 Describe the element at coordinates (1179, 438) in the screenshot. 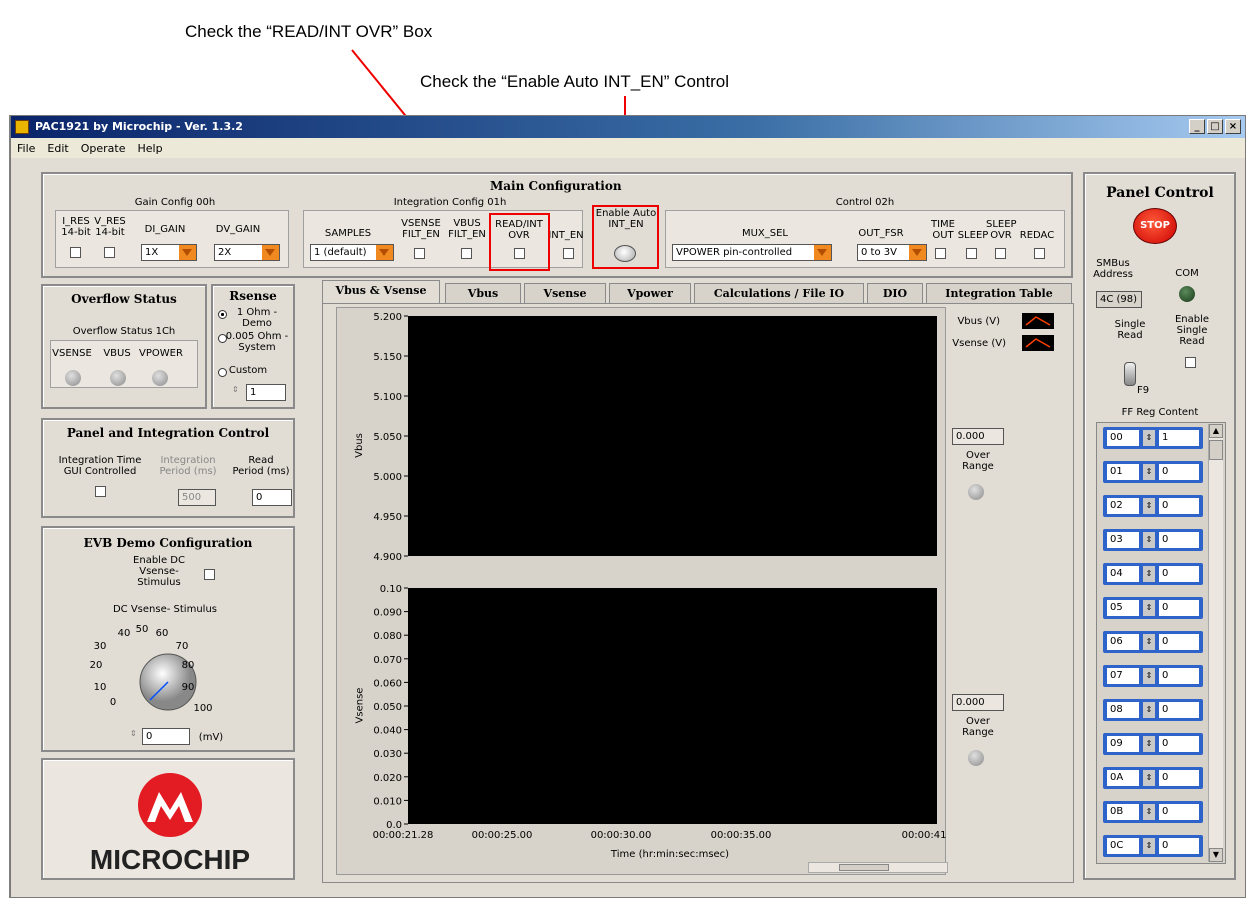

I see `register-value: 1` at that location.